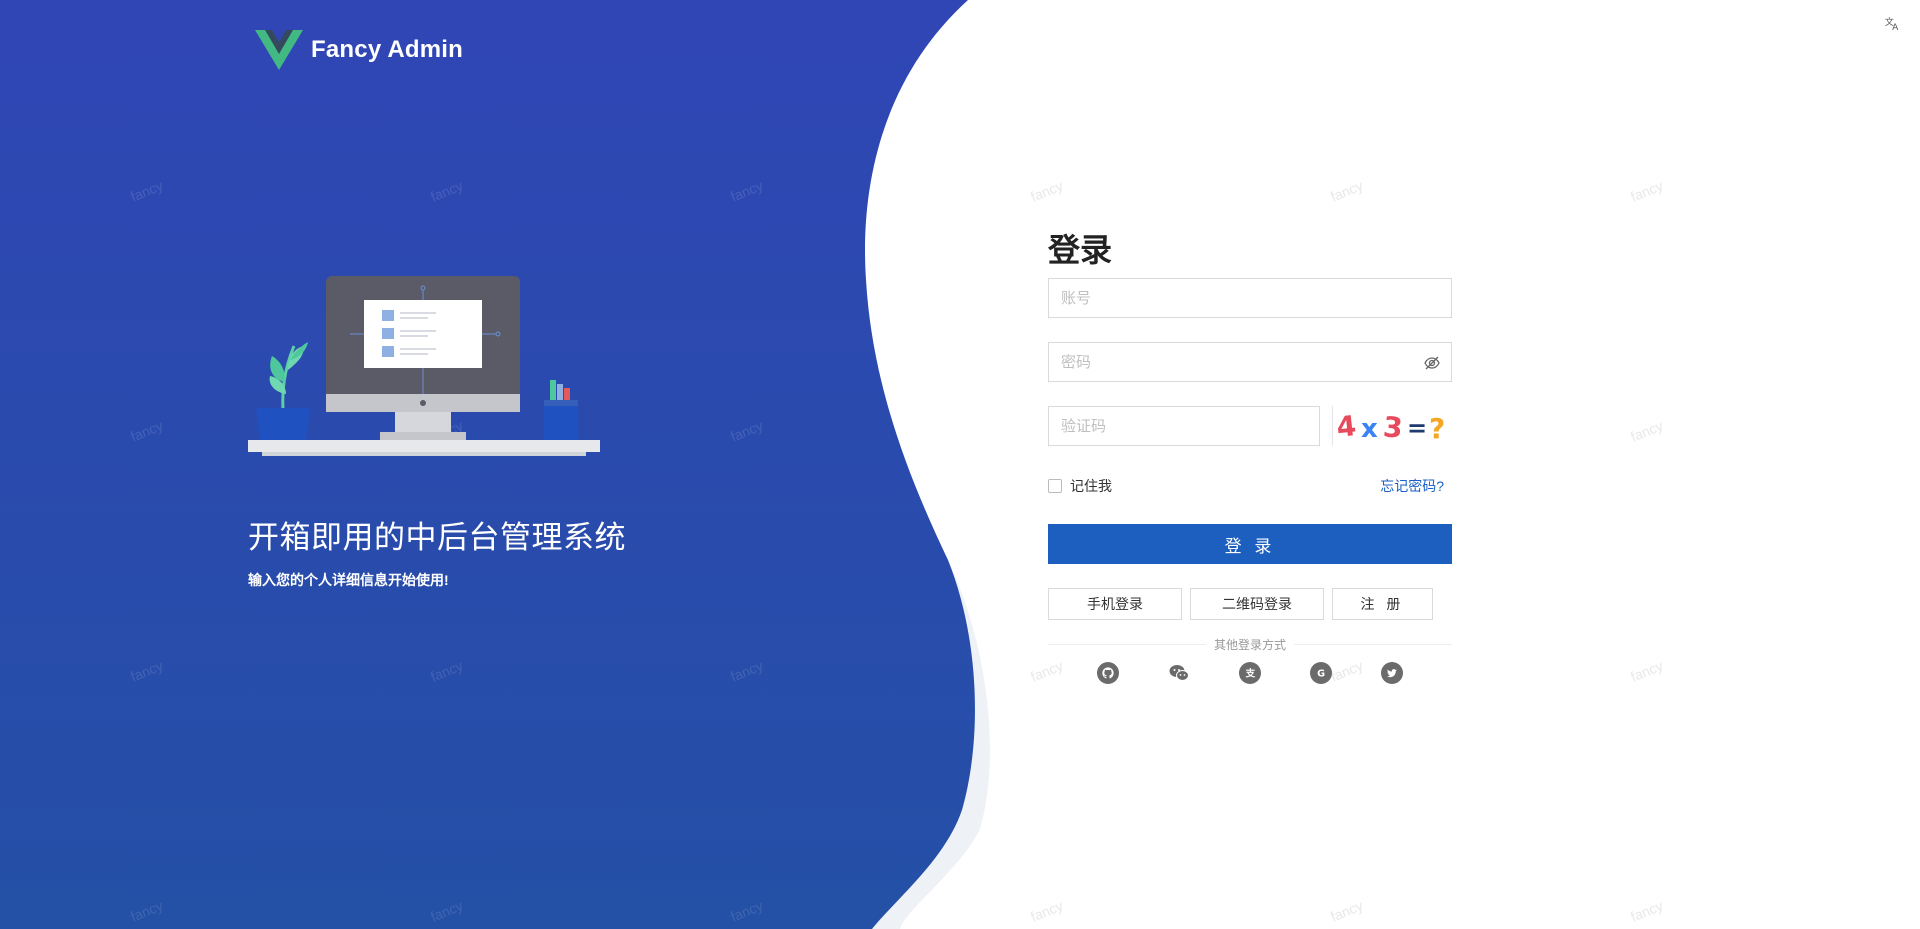 Image resolution: width=1920 pixels, height=929 pixels. What do you see at coordinates (1412, 486) in the screenshot?
I see `forgot-password-link: 忘记密码?` at bounding box center [1412, 486].